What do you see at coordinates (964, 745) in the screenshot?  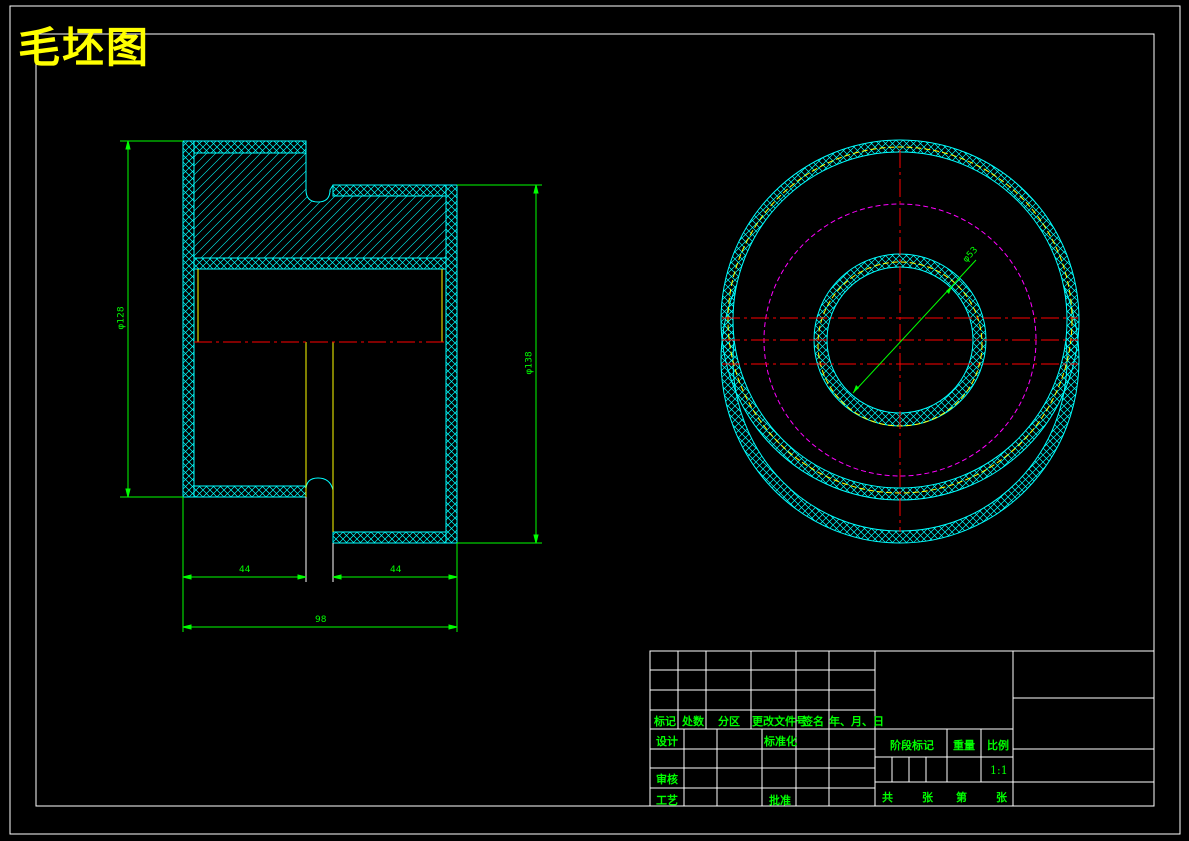 I see `tb-weight: 重量` at bounding box center [964, 745].